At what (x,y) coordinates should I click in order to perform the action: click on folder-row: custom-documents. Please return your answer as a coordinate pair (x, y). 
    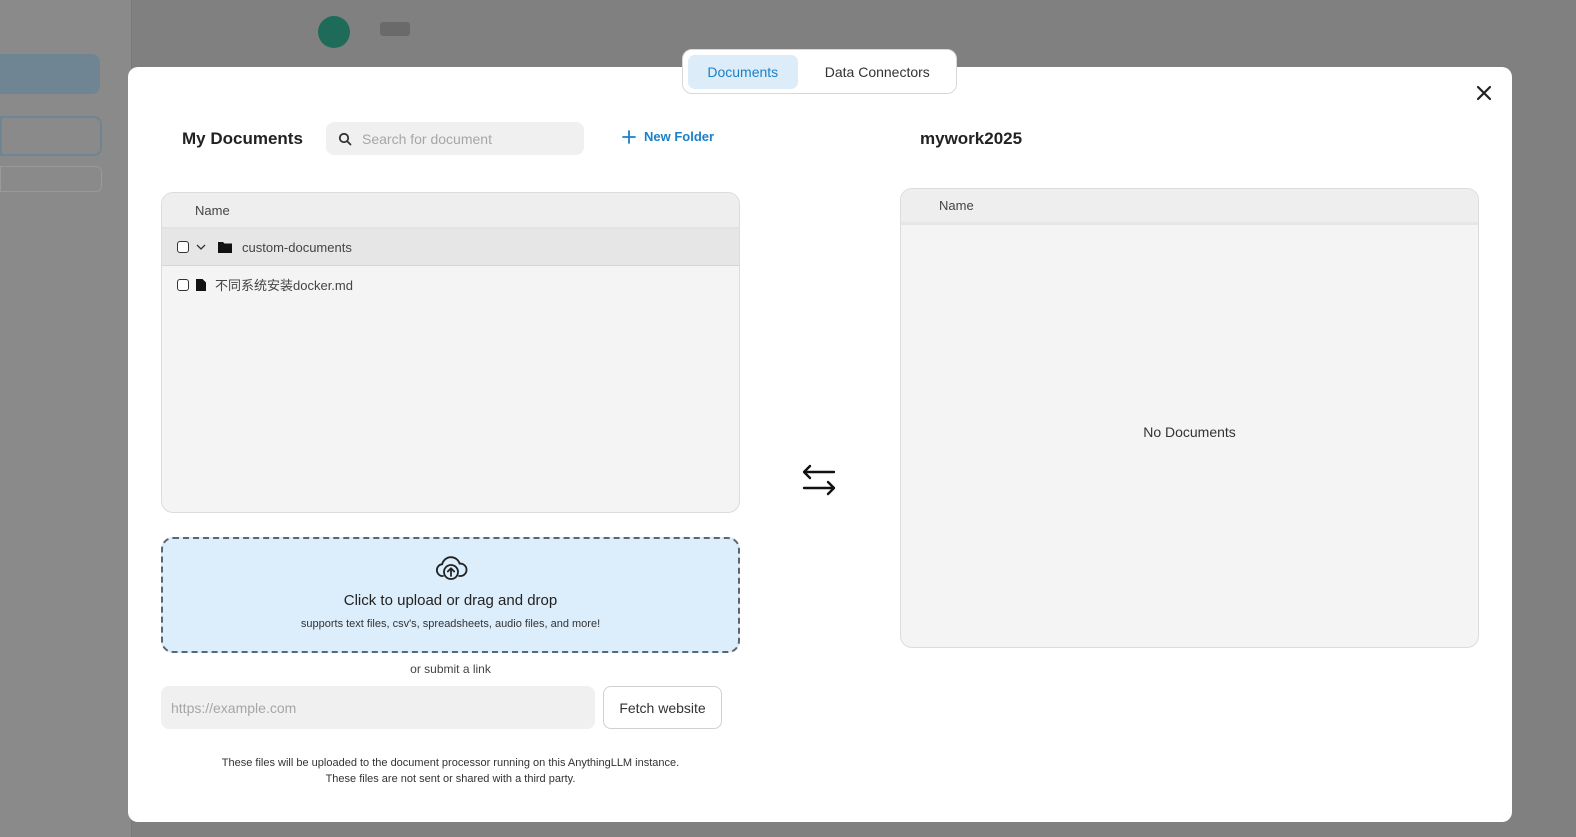
    Looking at the image, I should click on (450, 247).